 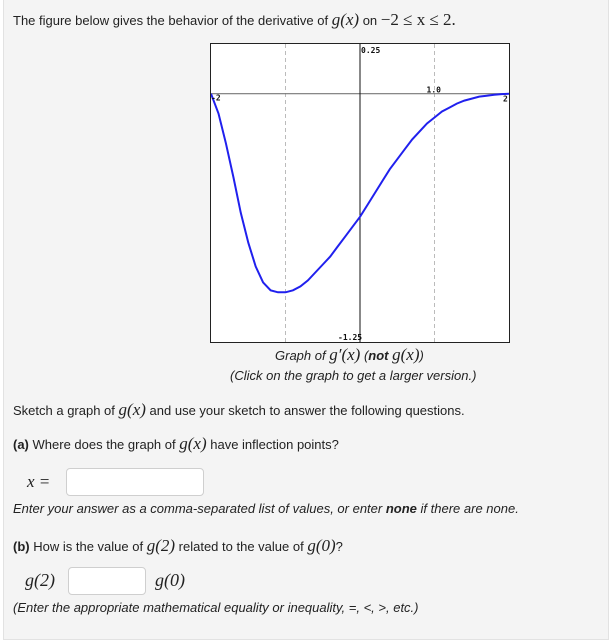 I want to click on part-b-left-expr: g(2), so click(x=40, y=580).